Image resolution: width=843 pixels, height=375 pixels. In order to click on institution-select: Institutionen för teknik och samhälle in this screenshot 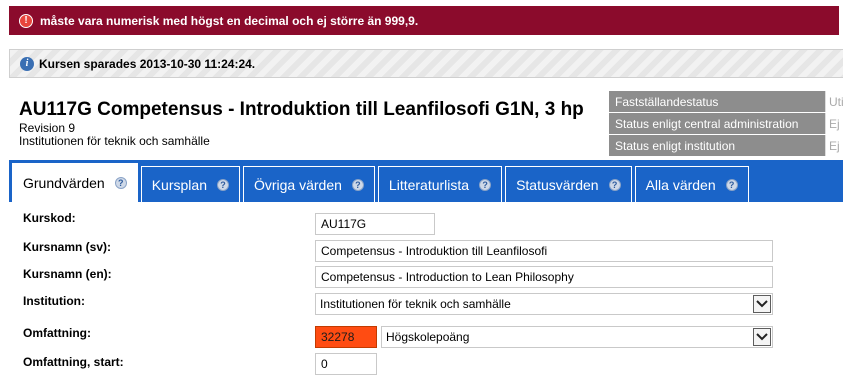, I will do `click(544, 304)`.